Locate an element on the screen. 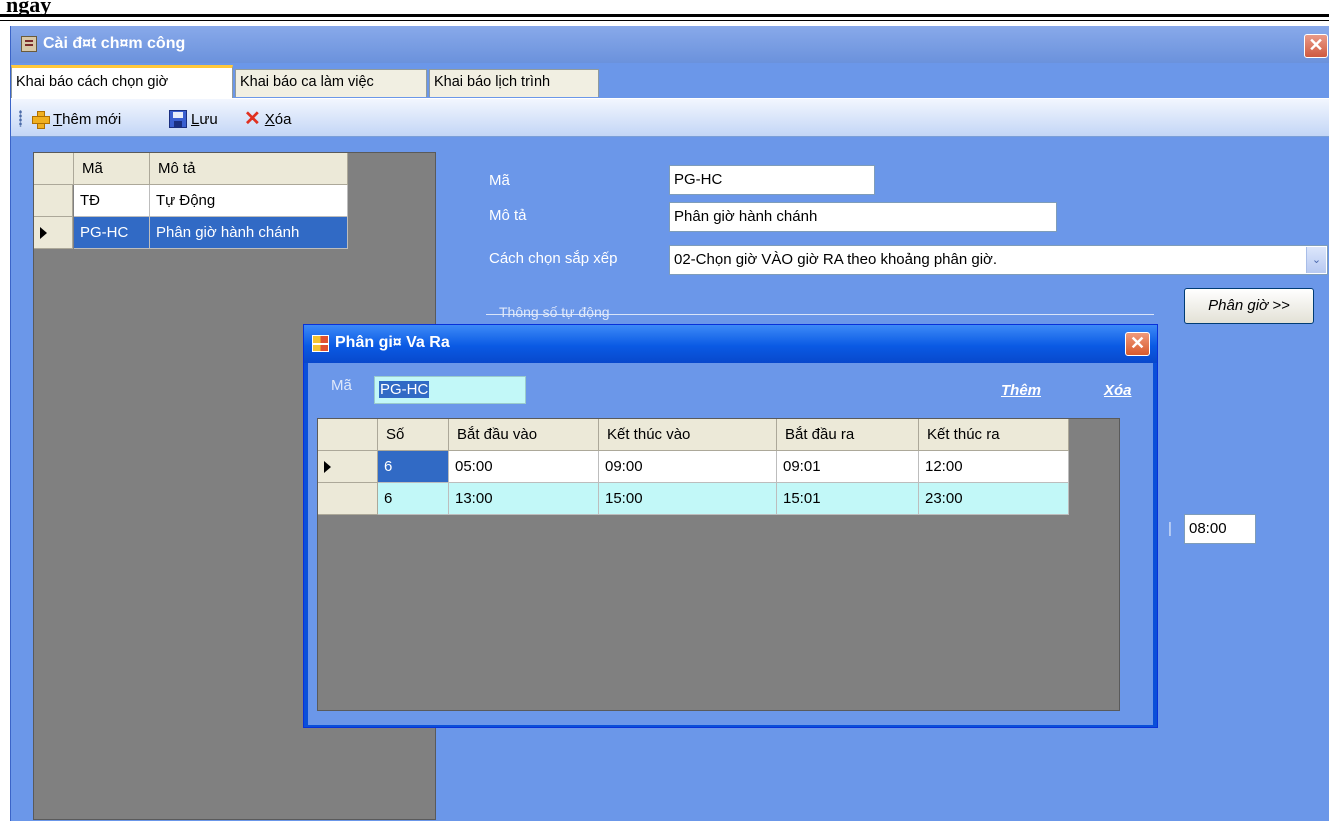  toolbar-grip-handle is located at coordinates (20, 118).